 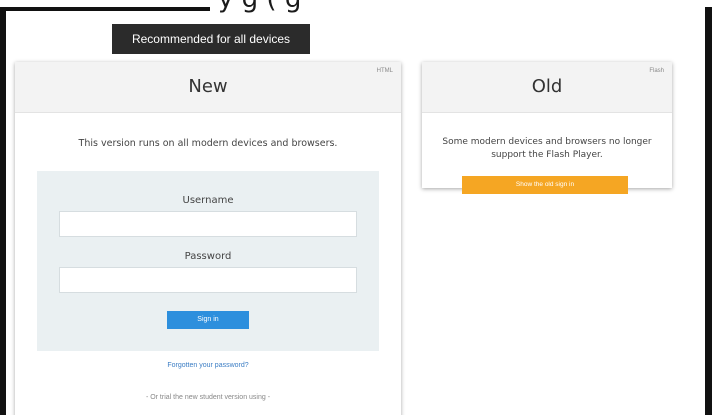 I want to click on new-card-header: New HTML, so click(x=208, y=87).